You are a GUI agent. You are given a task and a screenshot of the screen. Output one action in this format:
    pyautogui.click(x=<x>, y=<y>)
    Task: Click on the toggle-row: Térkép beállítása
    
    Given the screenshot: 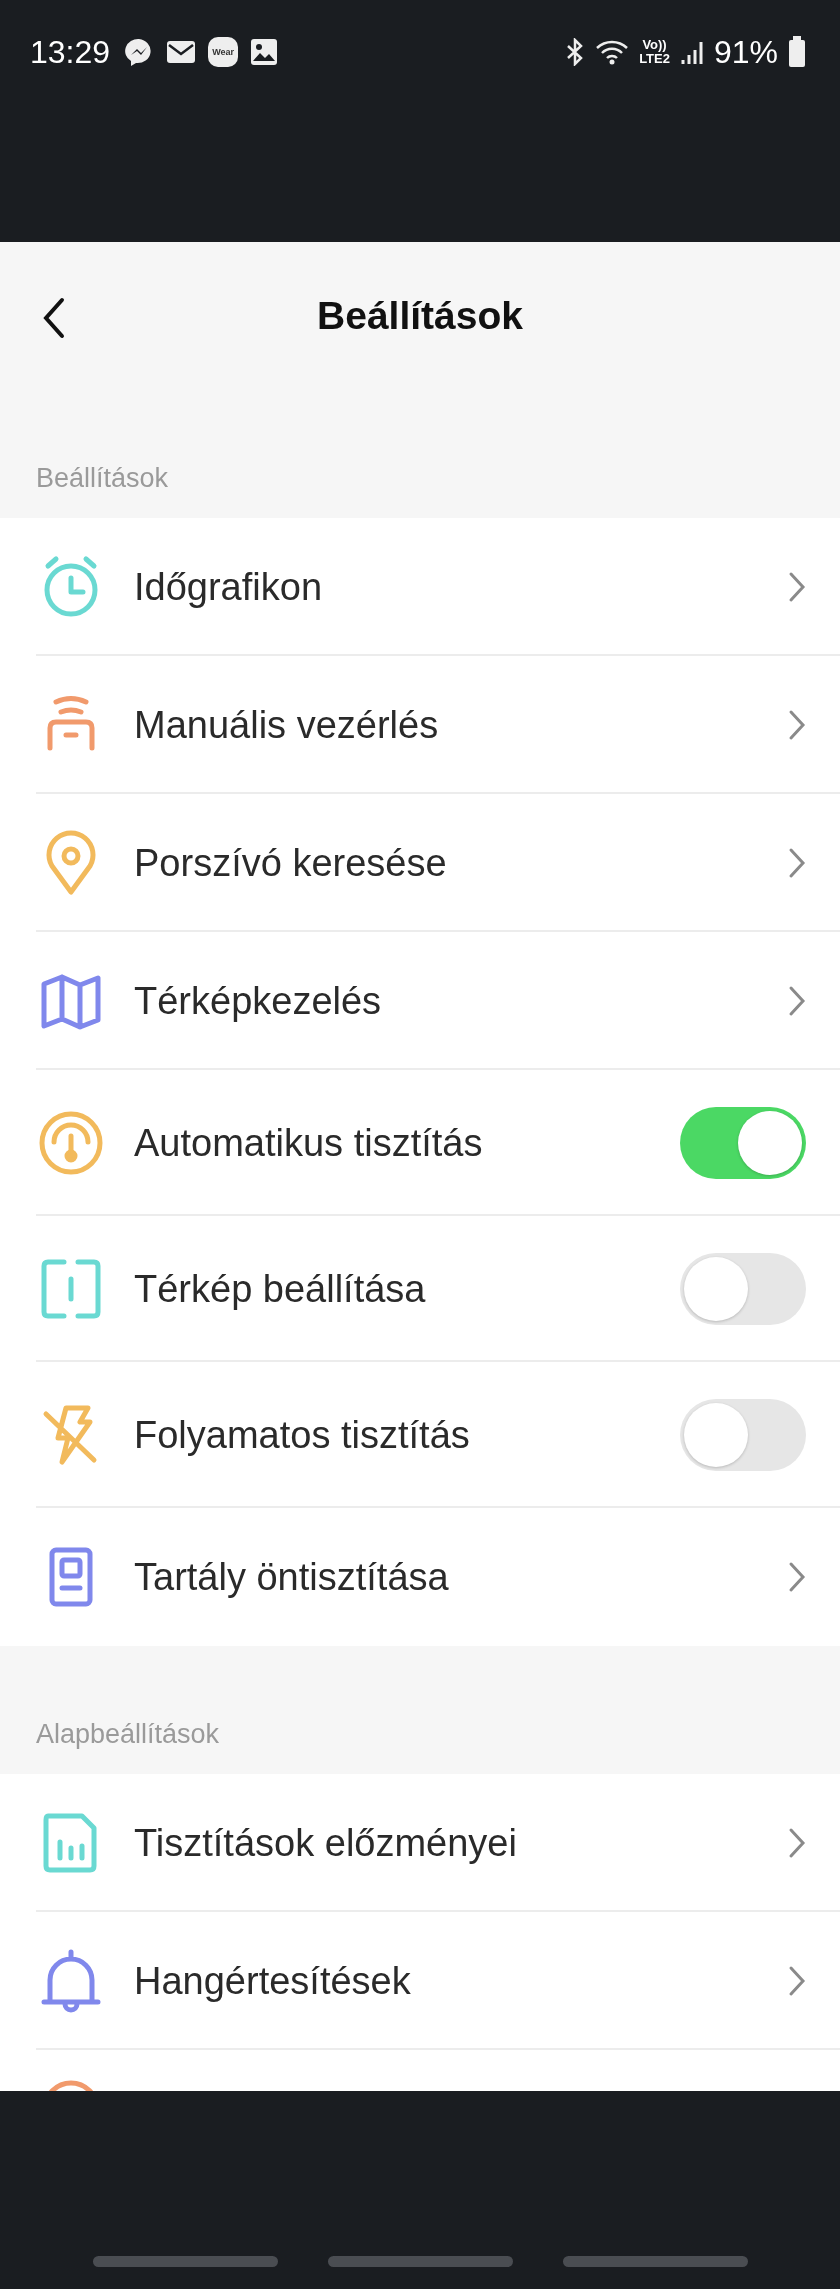 What is the action you would take?
    pyautogui.click(x=420, y=1289)
    